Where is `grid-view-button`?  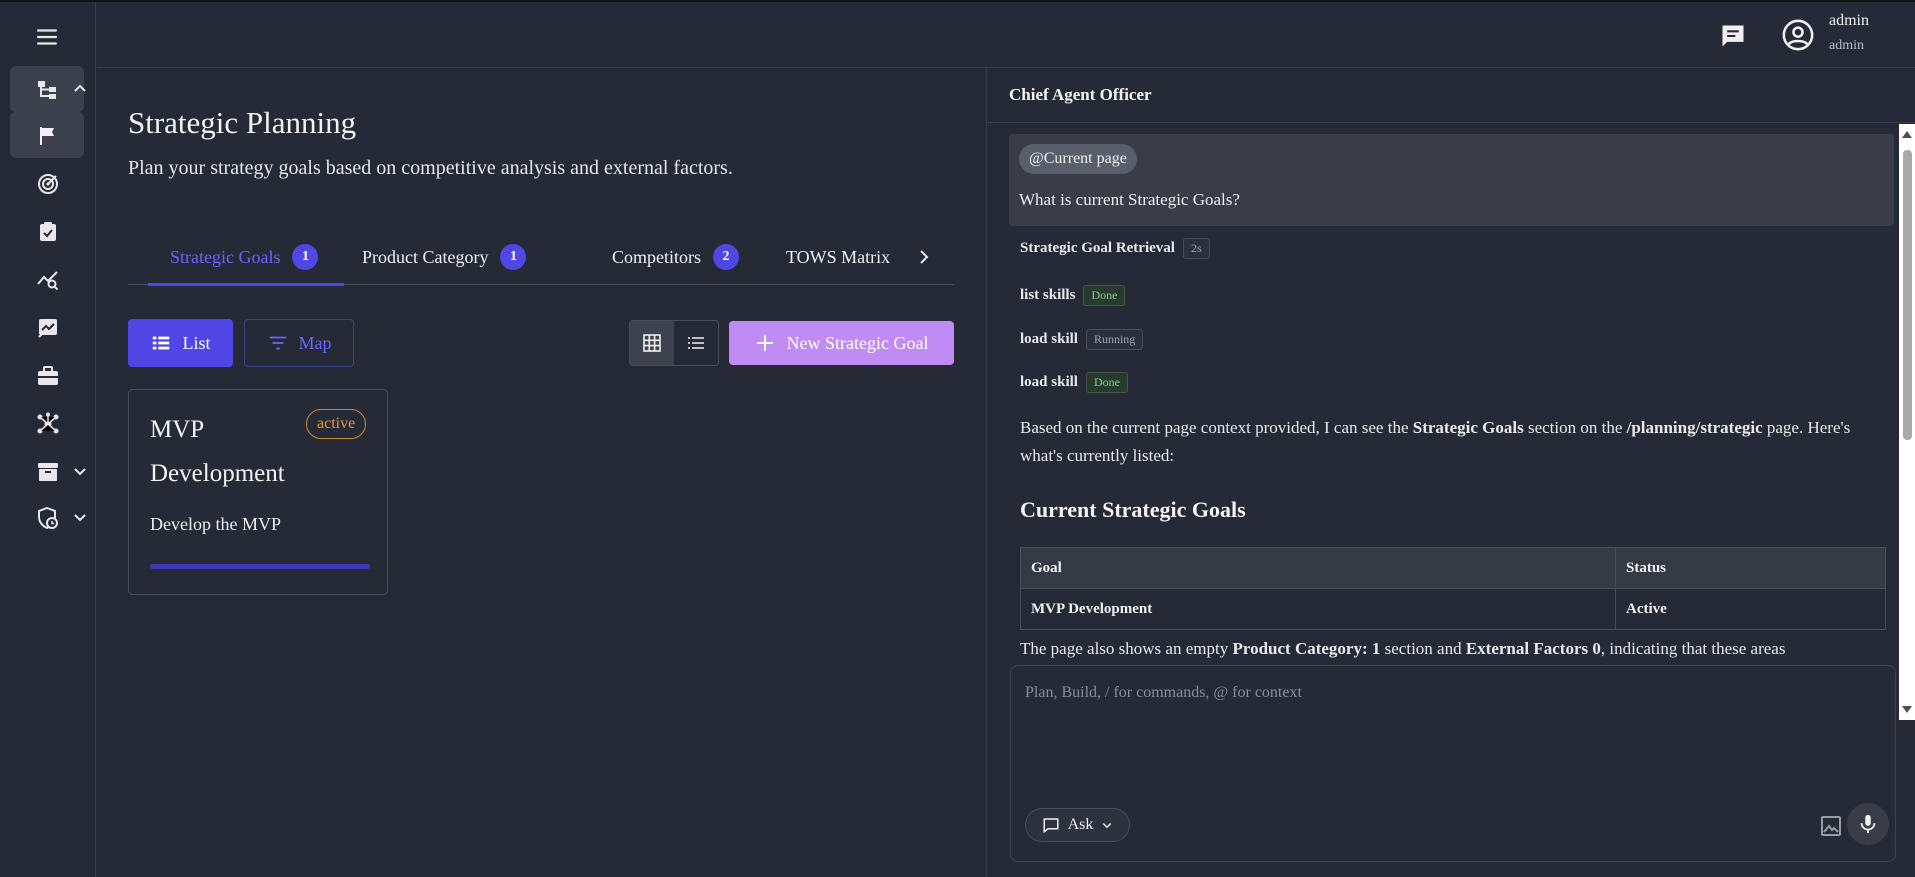
grid-view-button is located at coordinates (652, 343).